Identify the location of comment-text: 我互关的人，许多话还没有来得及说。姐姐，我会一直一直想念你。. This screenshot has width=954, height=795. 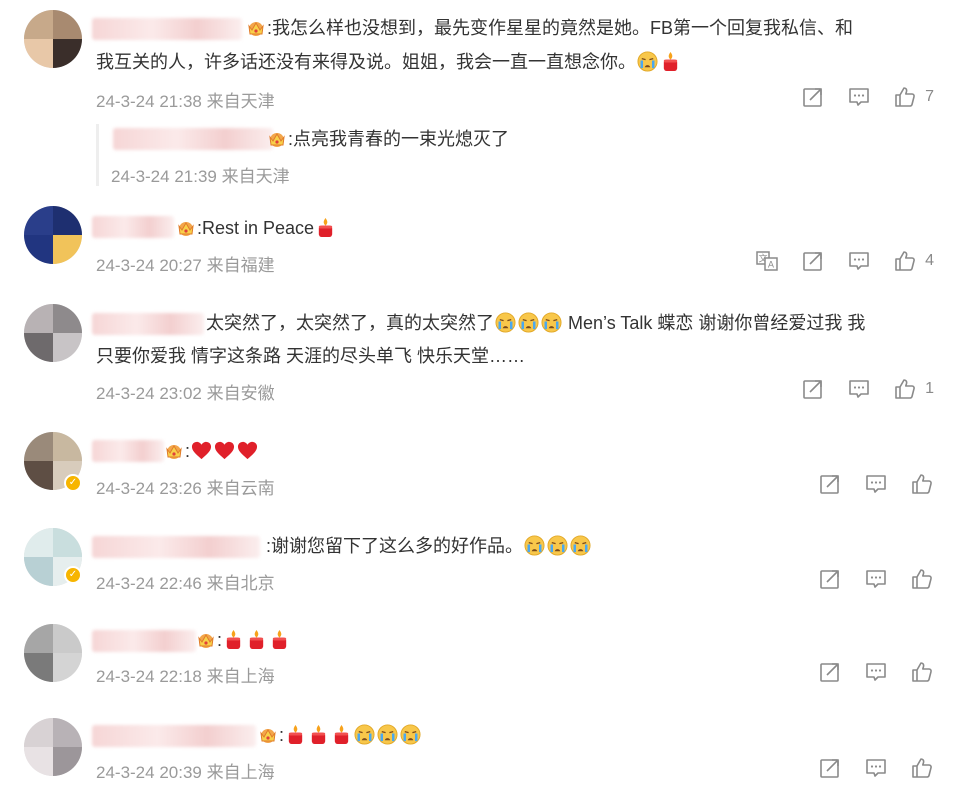
(366, 62).